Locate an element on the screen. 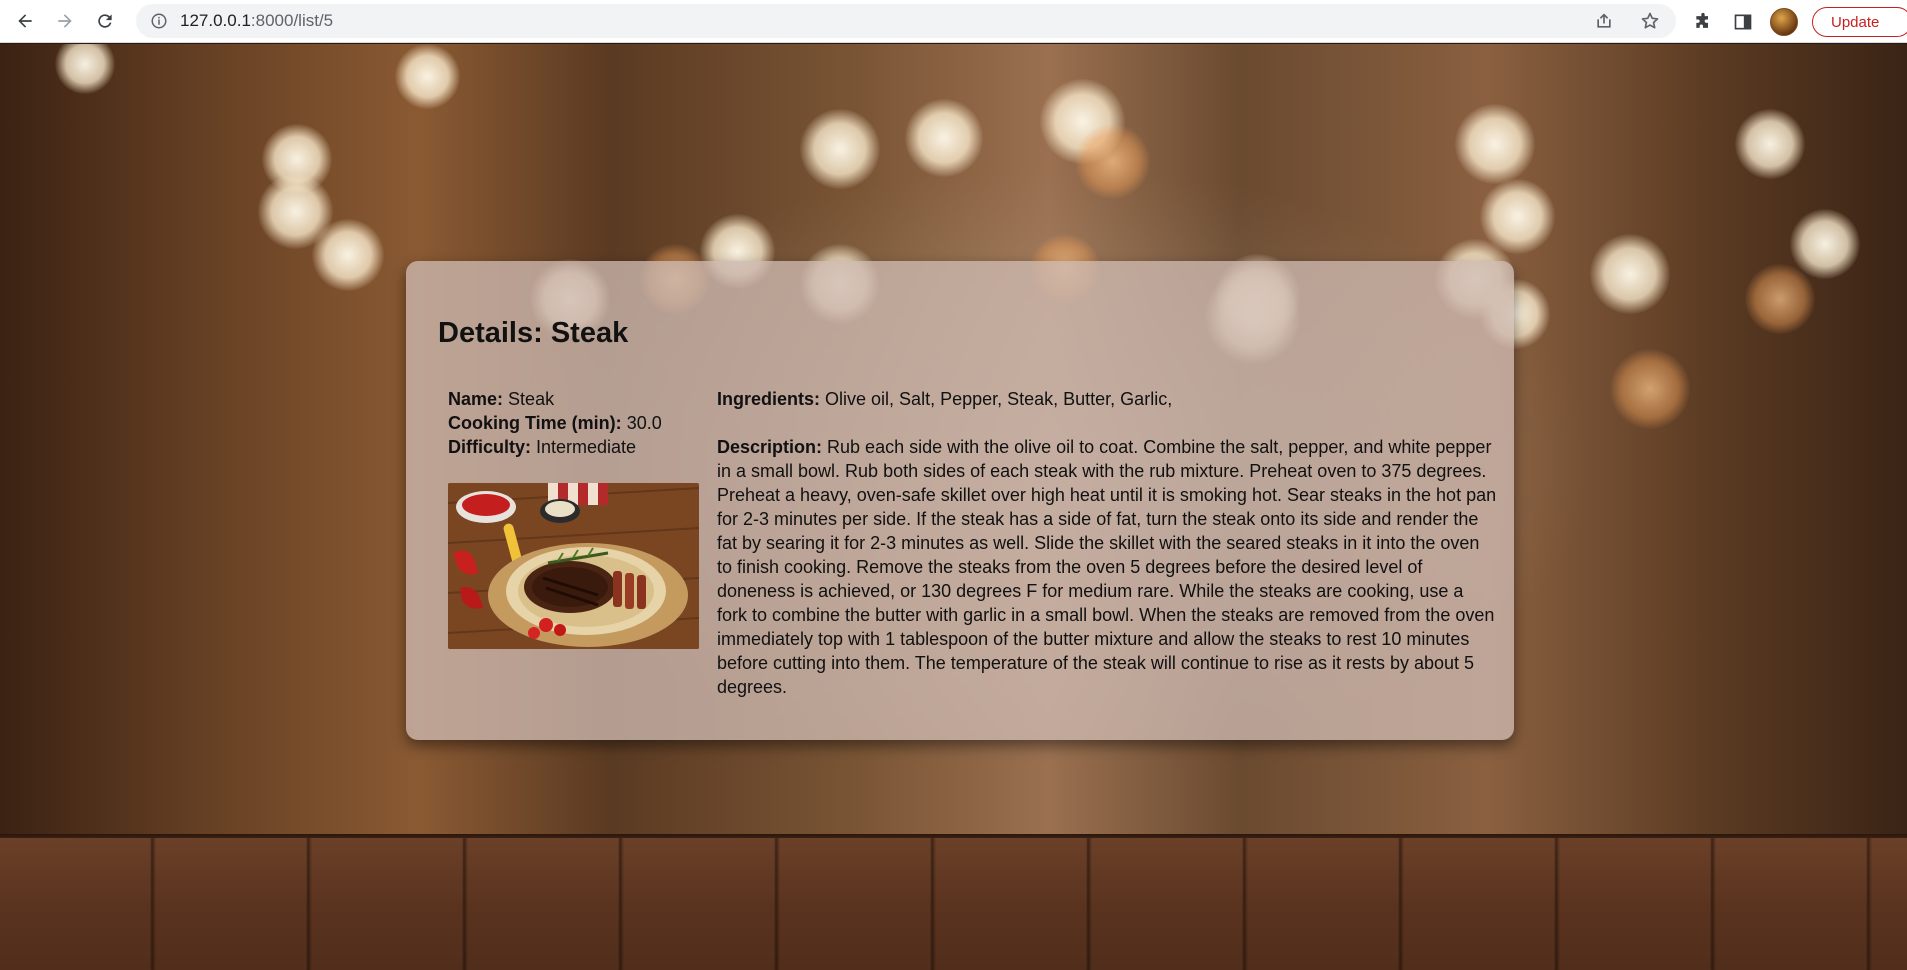 This screenshot has width=1907, height=970. recipe-image is located at coordinates (573, 566).